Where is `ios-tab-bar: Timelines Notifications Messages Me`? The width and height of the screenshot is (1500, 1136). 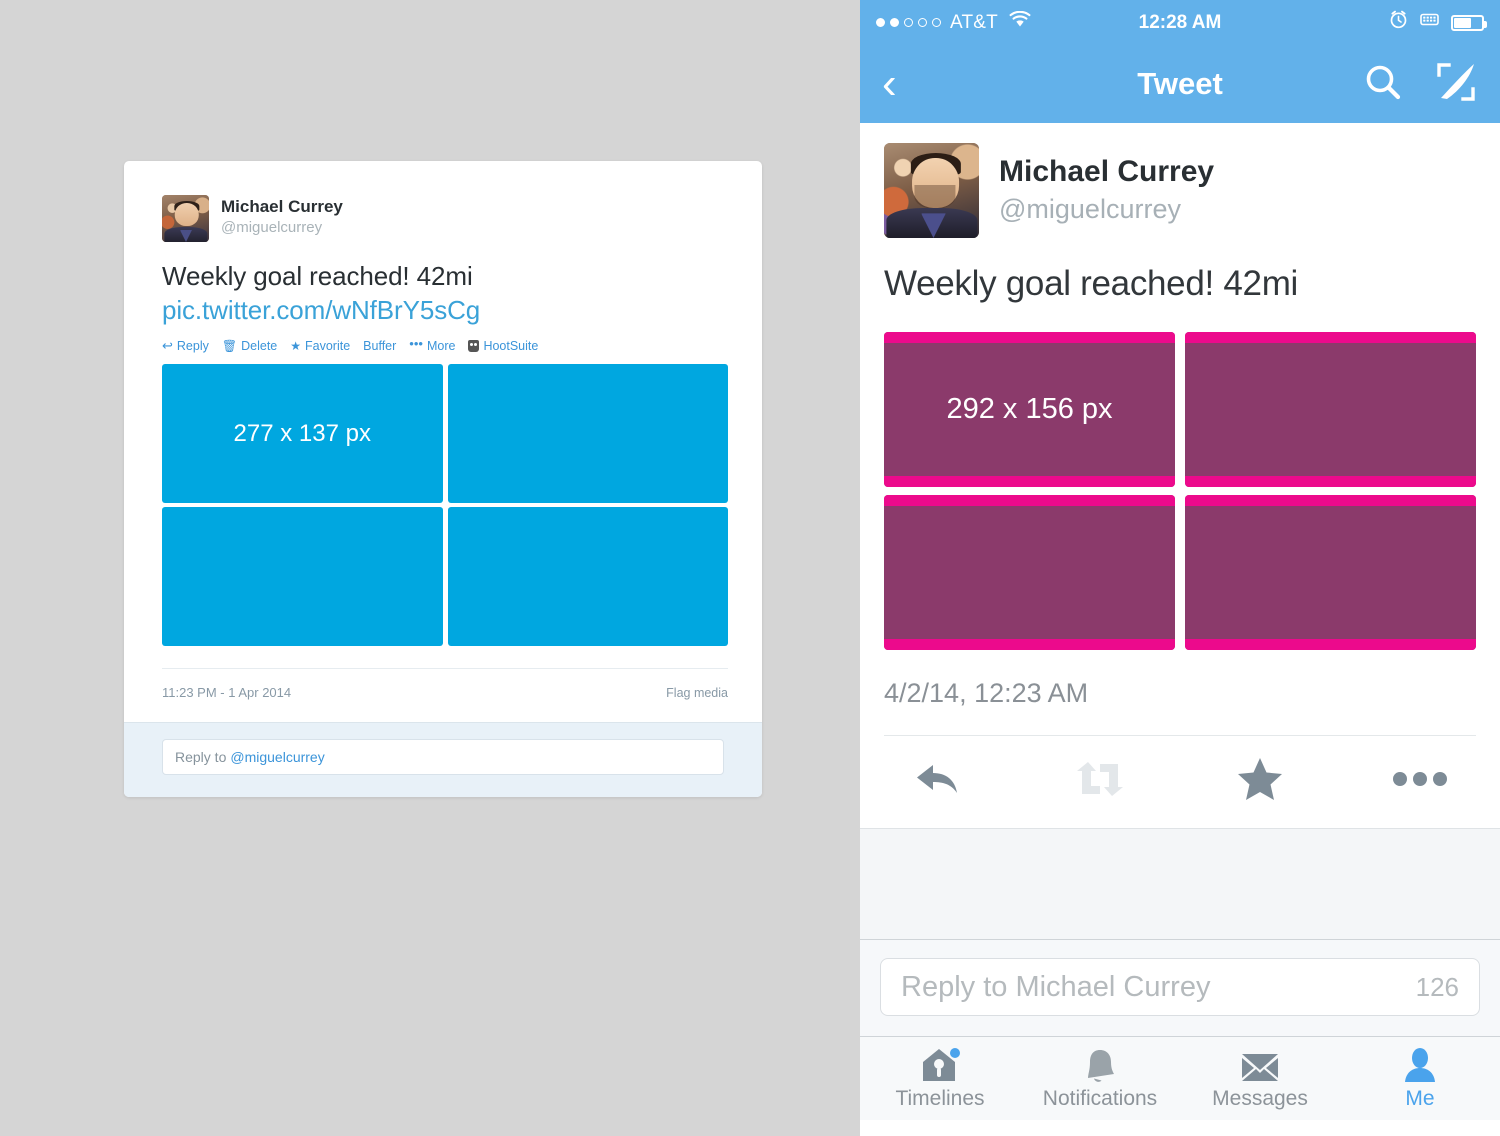
ios-tab-bar: Timelines Notifications Messages Me is located at coordinates (1180, 1078).